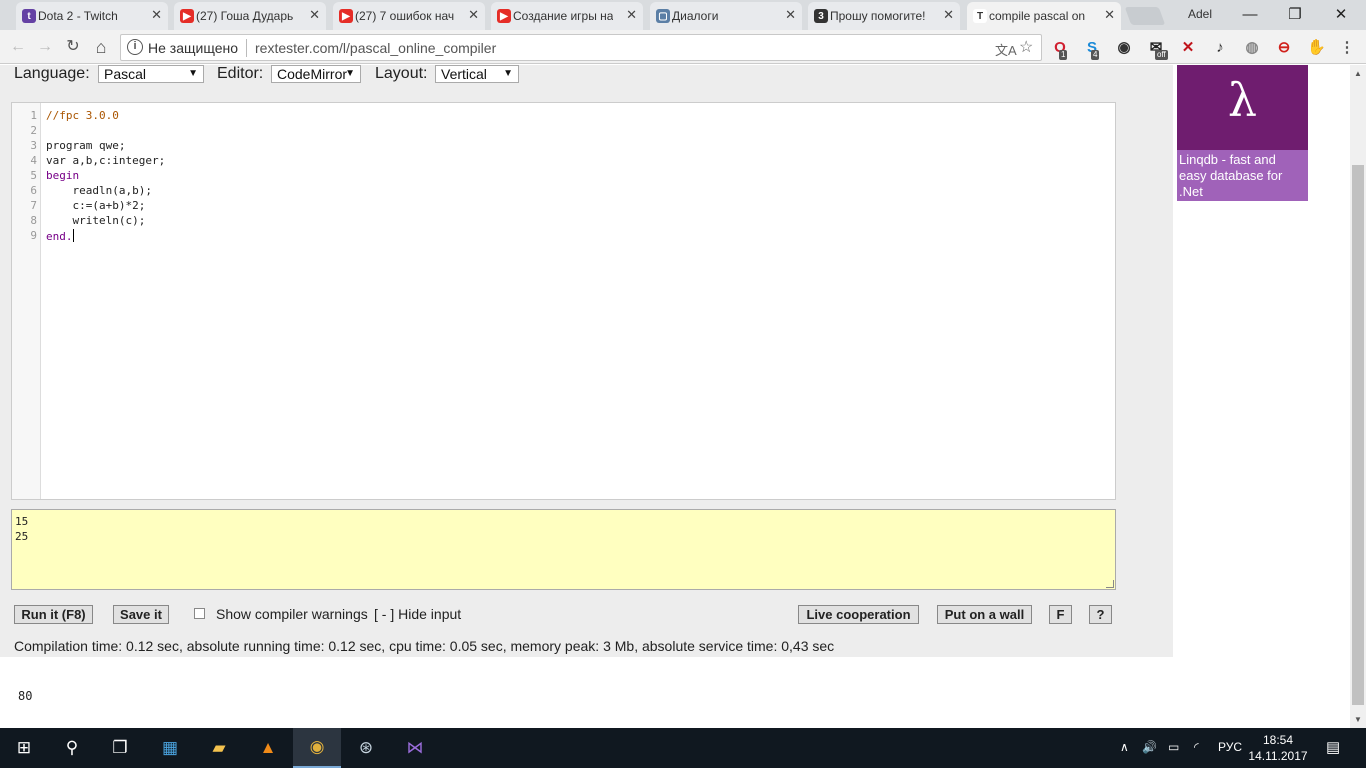 This screenshot has width=1366, height=768. What do you see at coordinates (125, 74) in the screenshot?
I see `language-value: Pascal` at bounding box center [125, 74].